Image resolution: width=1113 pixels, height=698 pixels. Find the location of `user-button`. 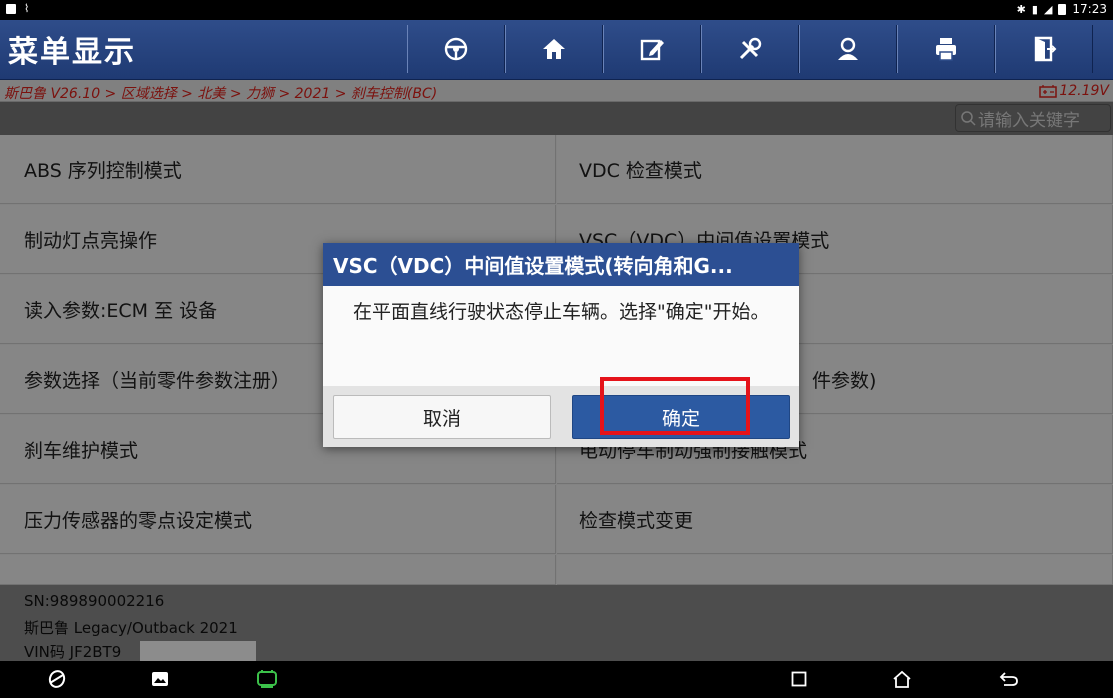

user-button is located at coordinates (848, 49).